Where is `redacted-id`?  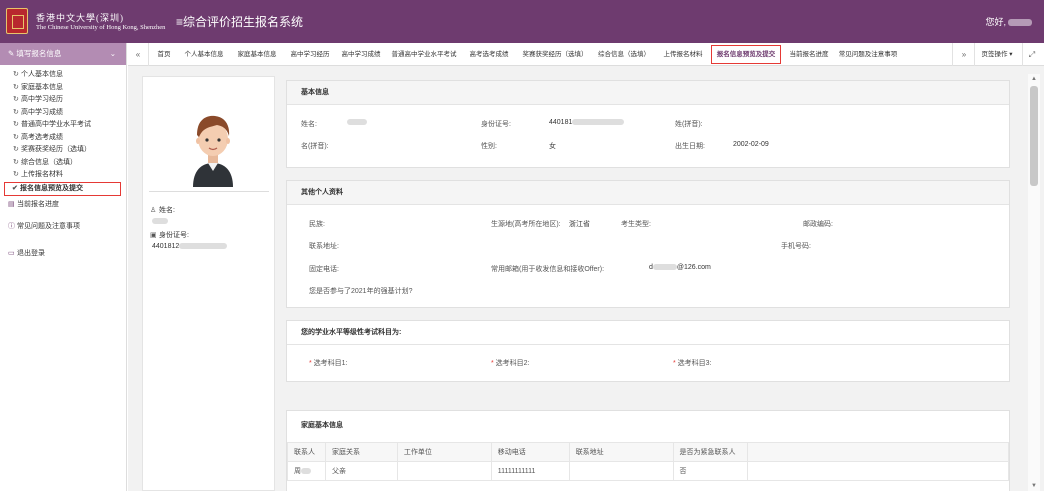
redacted-id is located at coordinates (598, 122).